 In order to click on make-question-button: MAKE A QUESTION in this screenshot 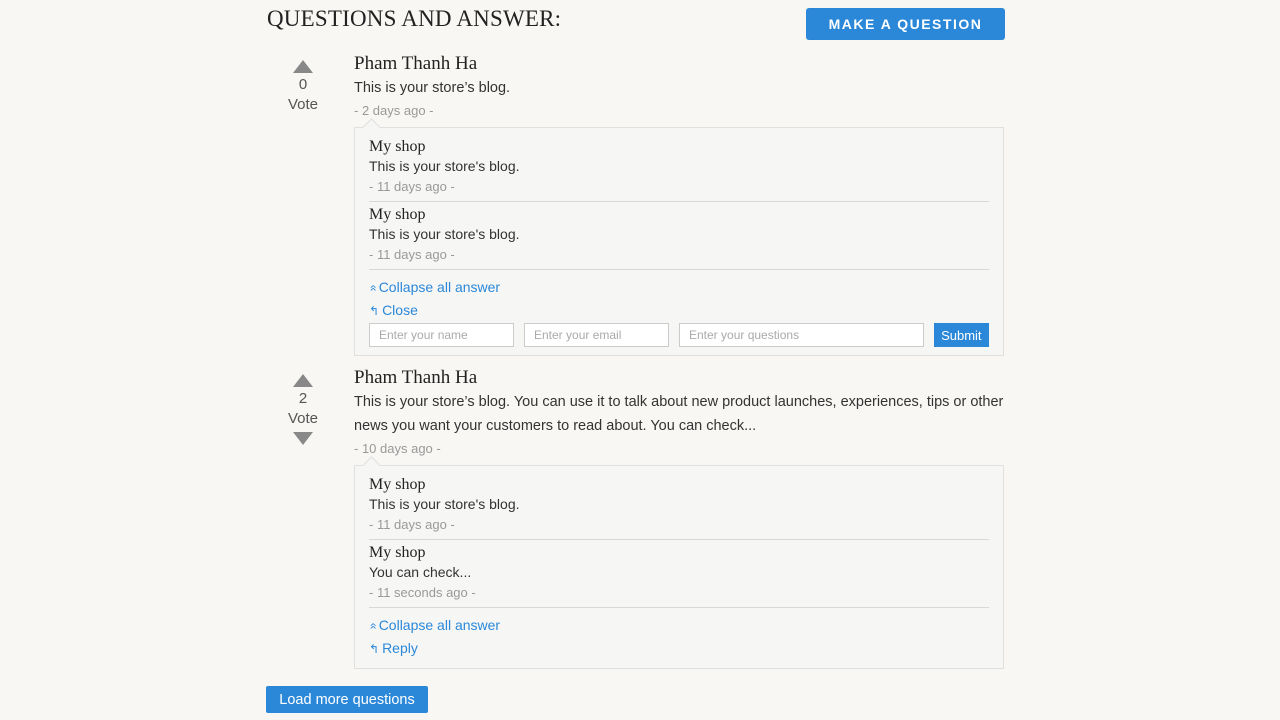, I will do `click(905, 24)`.